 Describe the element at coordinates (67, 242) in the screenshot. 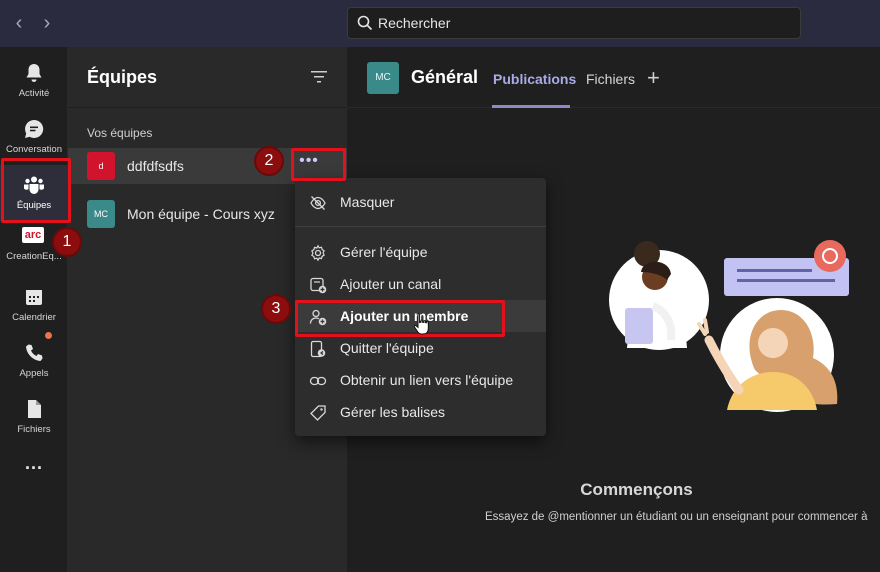

I see `step-badge-1: 1` at that location.